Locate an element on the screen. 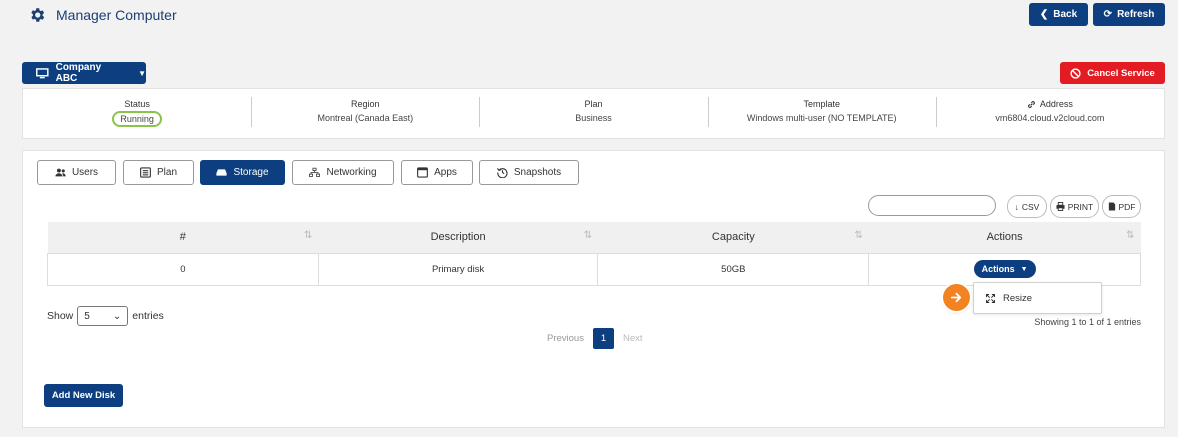 The width and height of the screenshot is (1178, 437). printer-icon is located at coordinates (1060, 206).